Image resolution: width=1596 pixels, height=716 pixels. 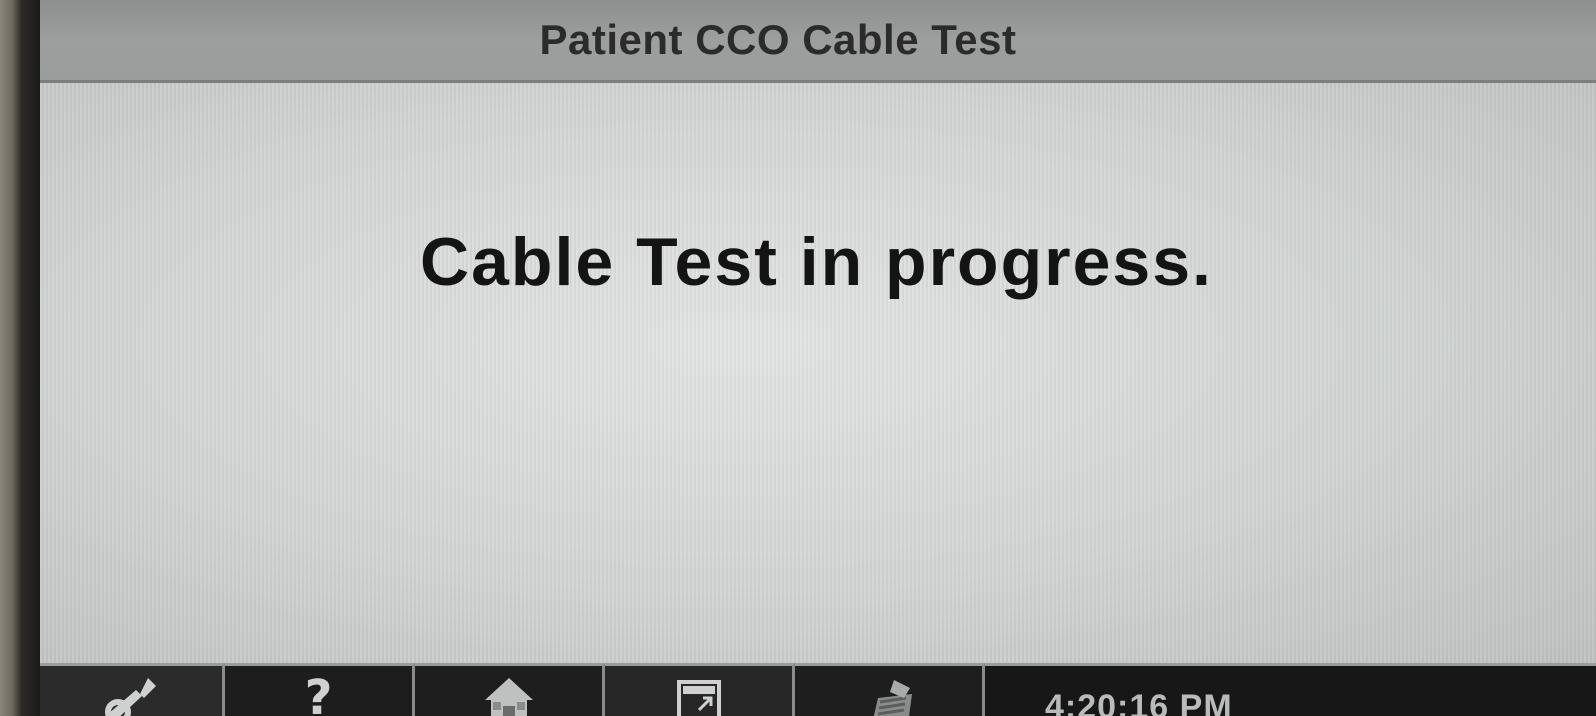 I want to click on clock-time: 4:20:16 PM, so click(x=1139, y=702).